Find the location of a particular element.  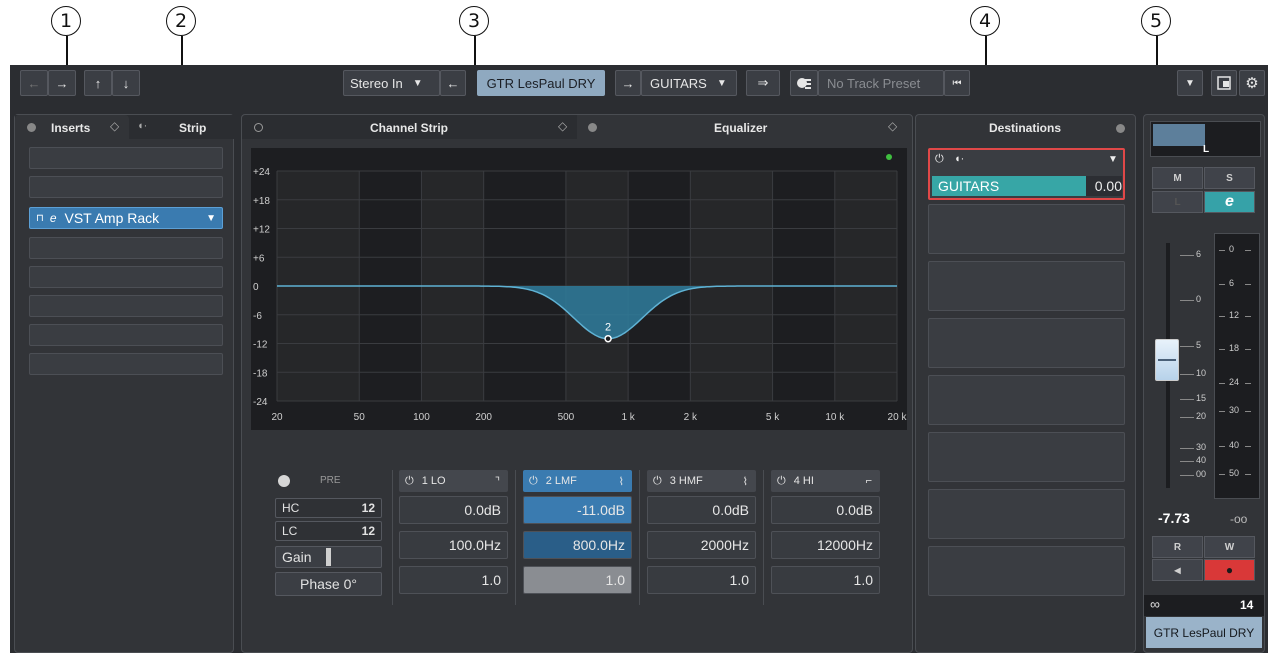

plugin-edit-icon: e is located at coordinates (53, 218).